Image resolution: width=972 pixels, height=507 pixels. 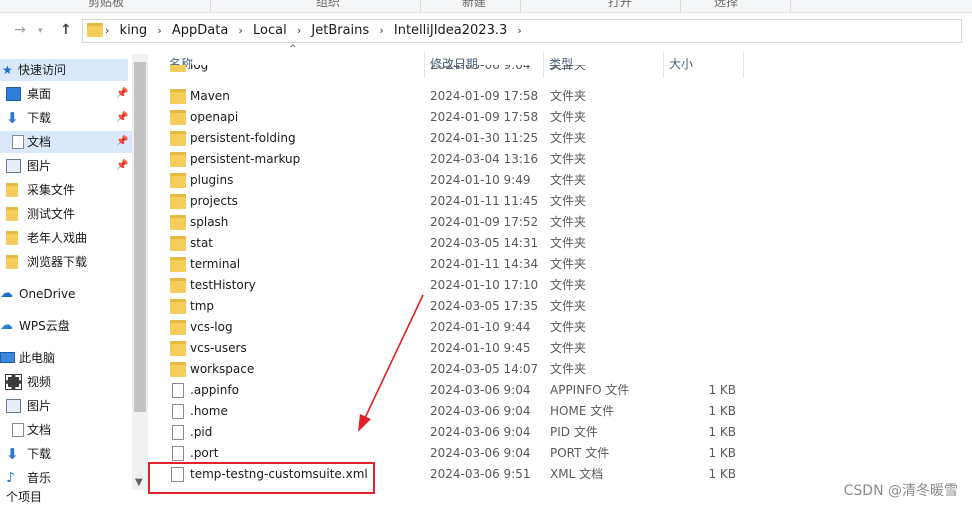 I want to click on annotation-arrow-head, so click(x=364, y=423).